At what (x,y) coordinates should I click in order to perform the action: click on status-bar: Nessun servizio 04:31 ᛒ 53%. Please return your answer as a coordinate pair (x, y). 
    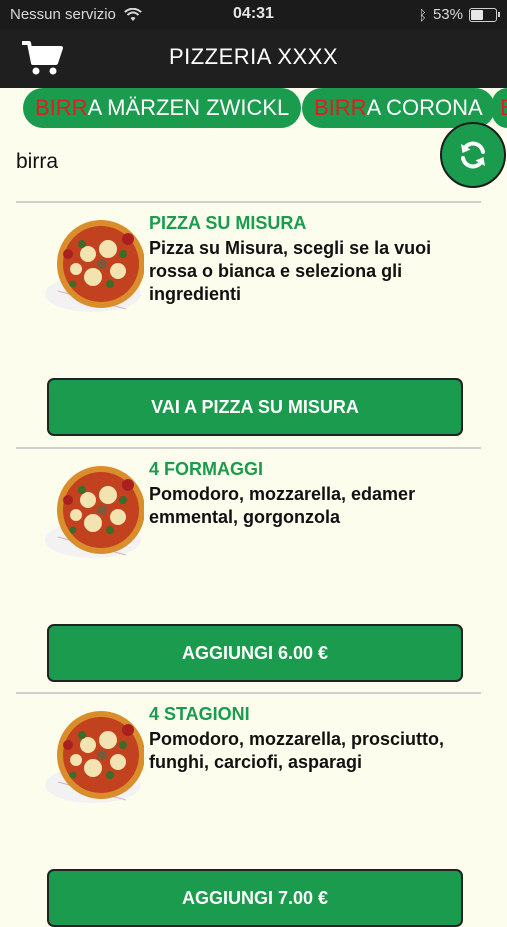
    Looking at the image, I should click on (253, 15).